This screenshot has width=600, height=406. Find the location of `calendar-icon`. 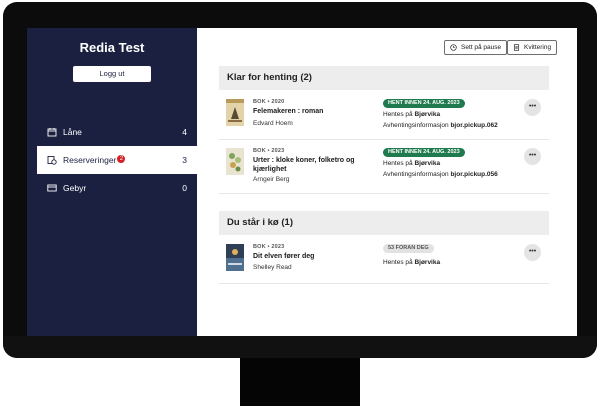

calendar-icon is located at coordinates (52, 132).